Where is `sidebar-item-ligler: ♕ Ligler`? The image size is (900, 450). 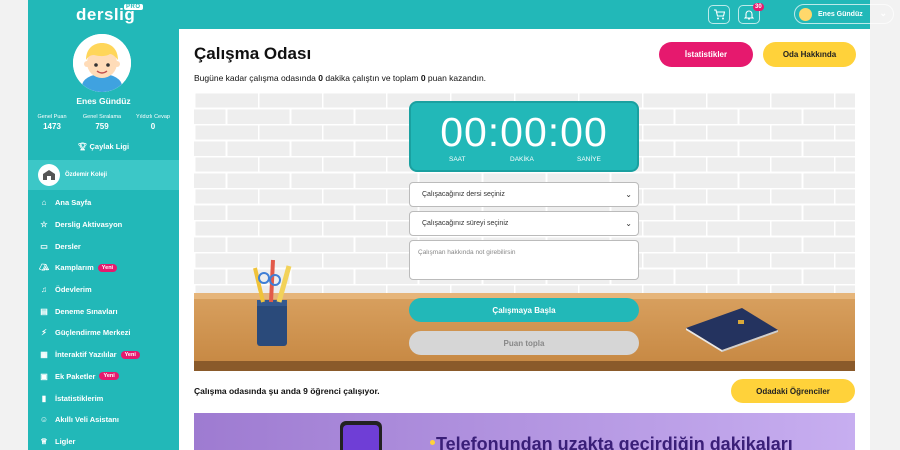 sidebar-item-ligler: ♕ Ligler is located at coordinates (103, 440).